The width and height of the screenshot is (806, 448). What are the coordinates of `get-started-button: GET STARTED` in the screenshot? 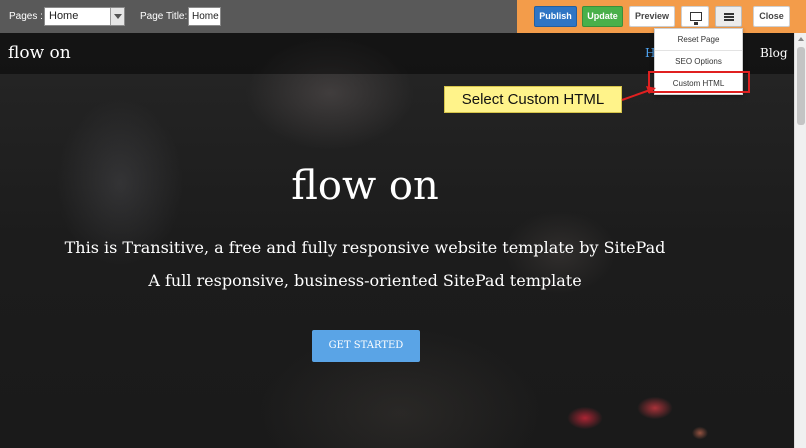 It's located at (366, 346).